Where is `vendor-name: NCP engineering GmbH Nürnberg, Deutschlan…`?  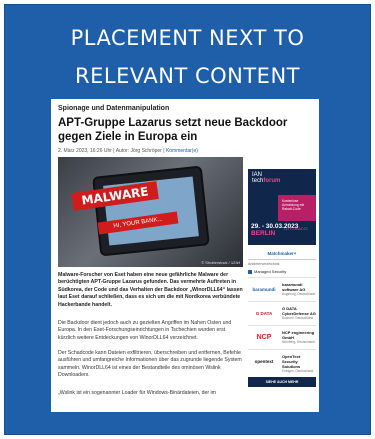 vendor-name: NCP engineering GmbH Nürnberg, Deutschlan… is located at coordinates (299, 337).